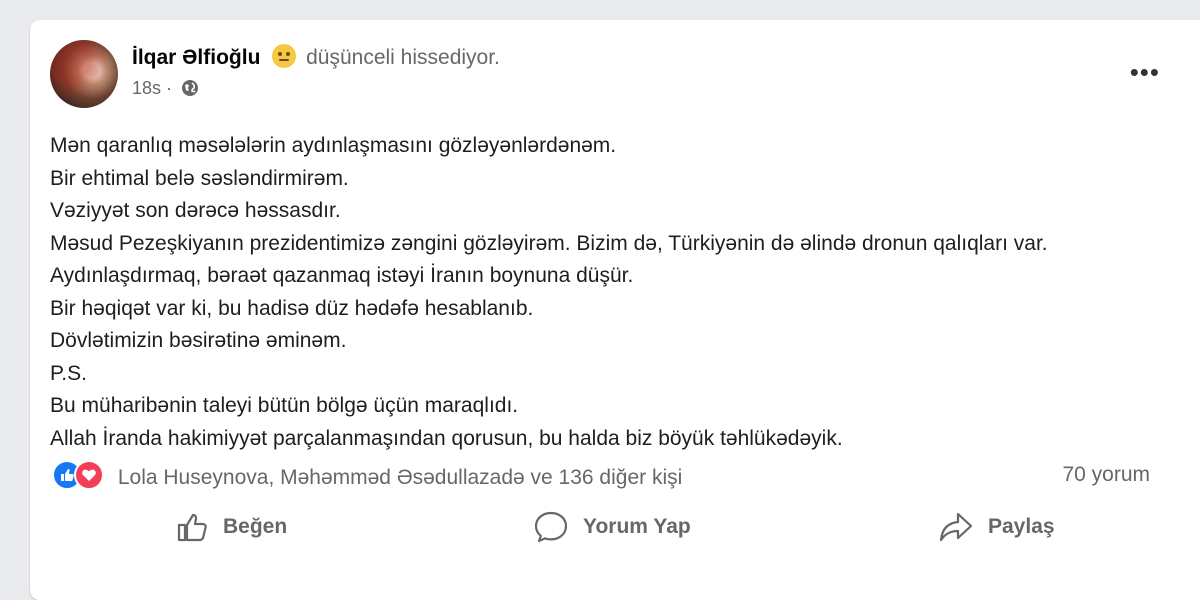 This screenshot has width=1200, height=600. Describe the element at coordinates (1021, 526) in the screenshot. I see `share-label: Paylaş` at that location.